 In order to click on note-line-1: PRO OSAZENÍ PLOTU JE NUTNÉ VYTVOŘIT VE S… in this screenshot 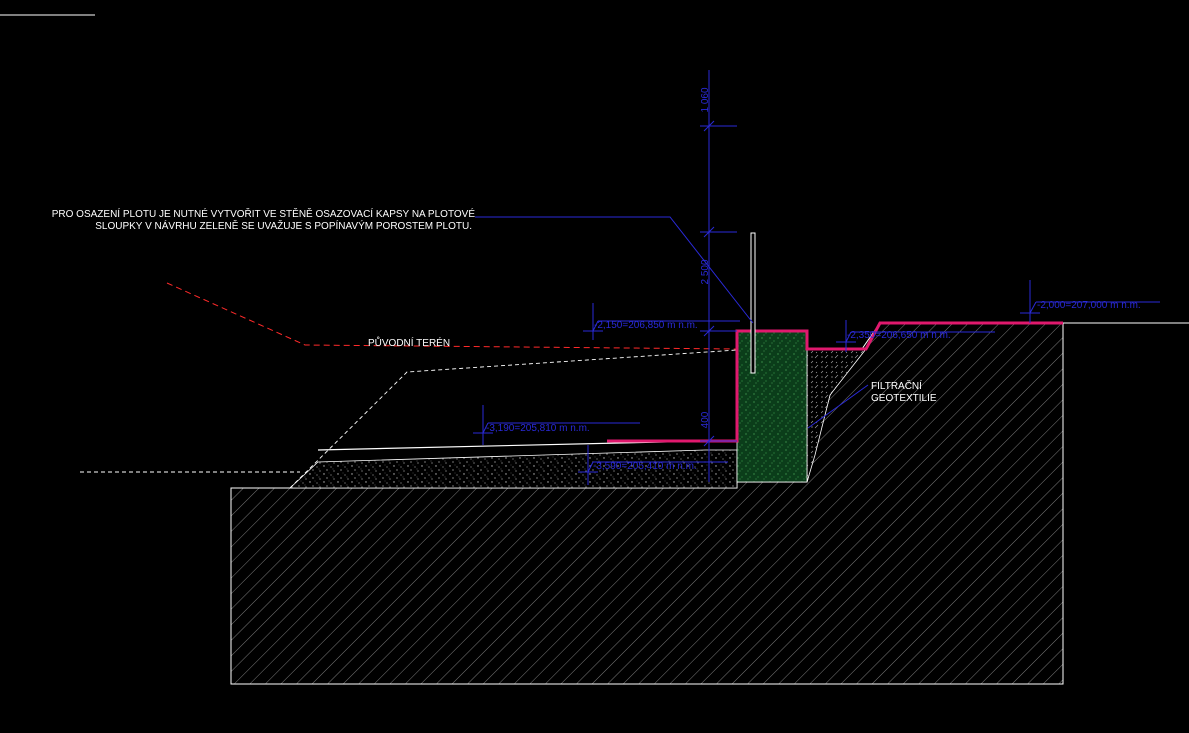, I will do `click(264, 213)`.